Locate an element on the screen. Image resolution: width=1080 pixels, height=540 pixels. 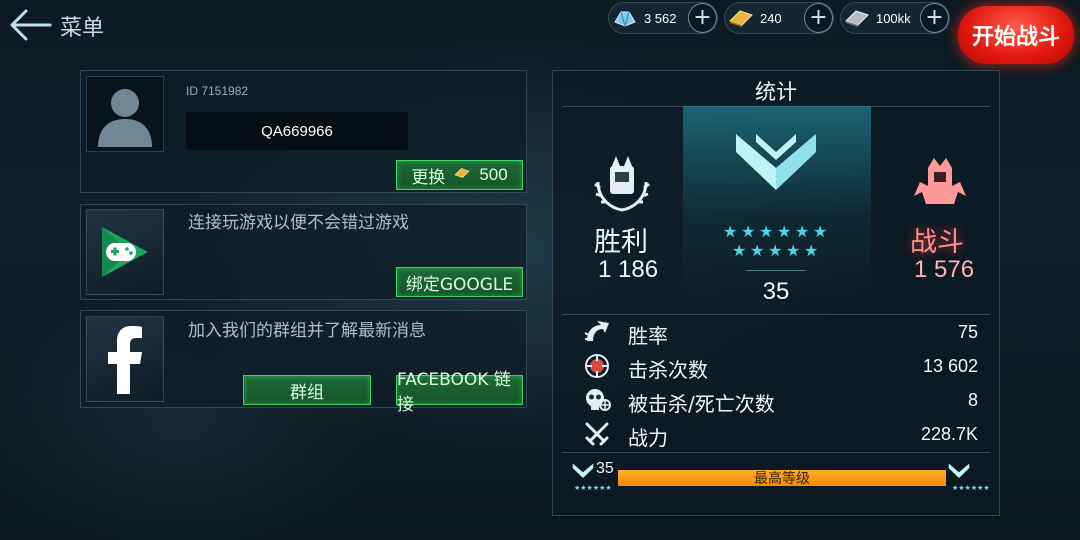
level-divider is located at coordinates (776, 452).